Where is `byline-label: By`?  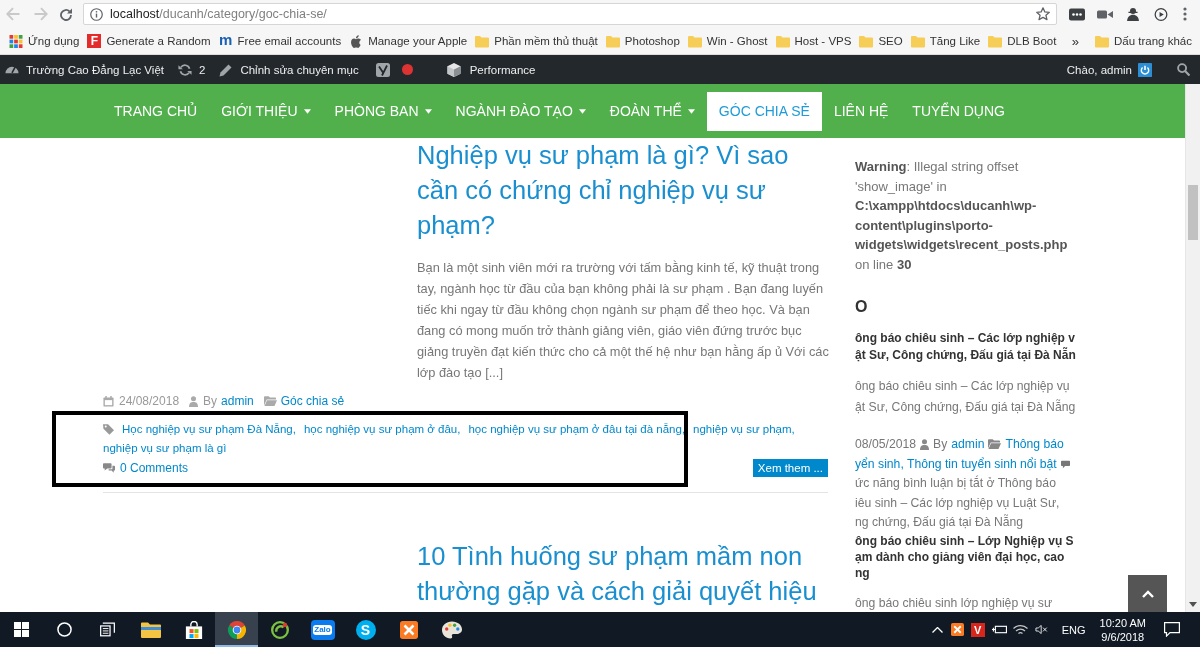
byline-label: By is located at coordinates (210, 401).